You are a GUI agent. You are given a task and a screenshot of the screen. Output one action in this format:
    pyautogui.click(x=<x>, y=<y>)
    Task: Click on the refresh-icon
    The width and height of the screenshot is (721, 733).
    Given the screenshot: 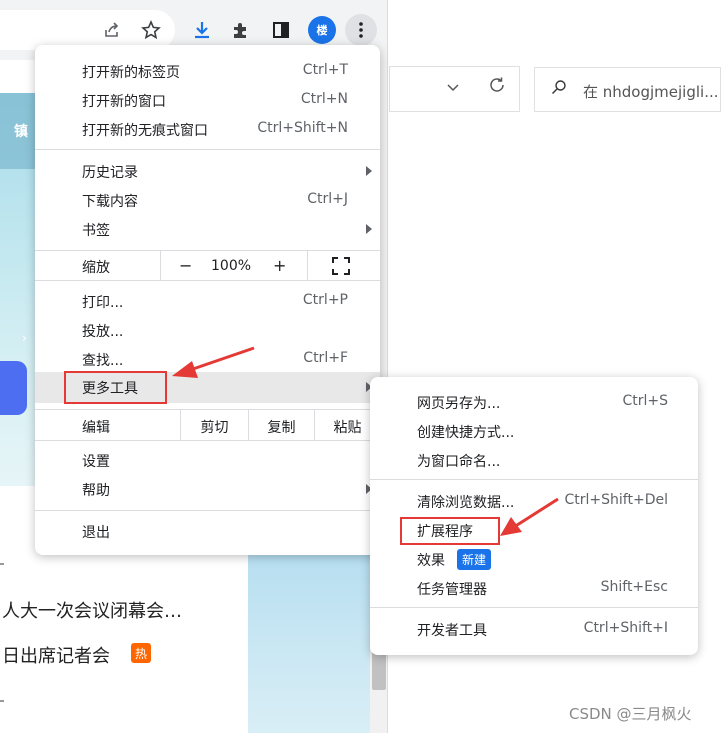 What is the action you would take?
    pyautogui.click(x=497, y=87)
    